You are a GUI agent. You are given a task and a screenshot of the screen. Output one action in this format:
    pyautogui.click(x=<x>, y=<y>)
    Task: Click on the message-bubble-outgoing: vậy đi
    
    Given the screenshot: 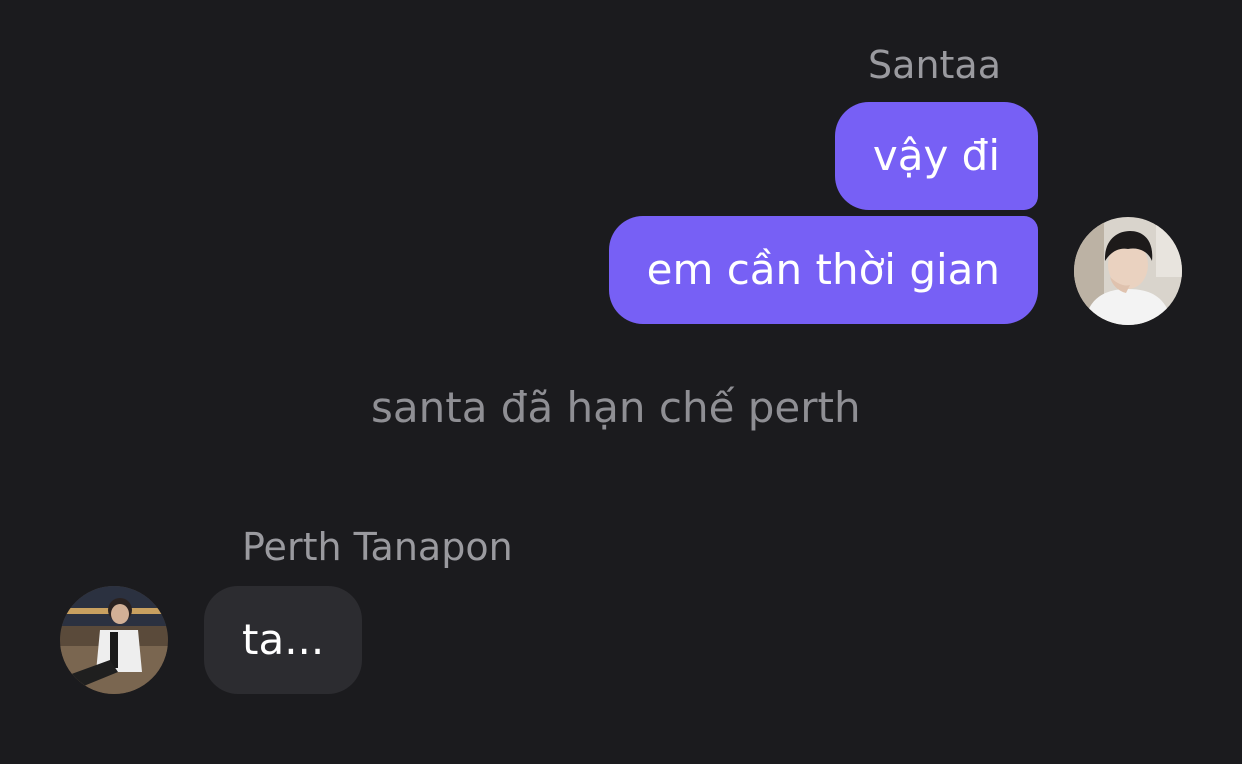 What is the action you would take?
    pyautogui.click(x=936, y=156)
    